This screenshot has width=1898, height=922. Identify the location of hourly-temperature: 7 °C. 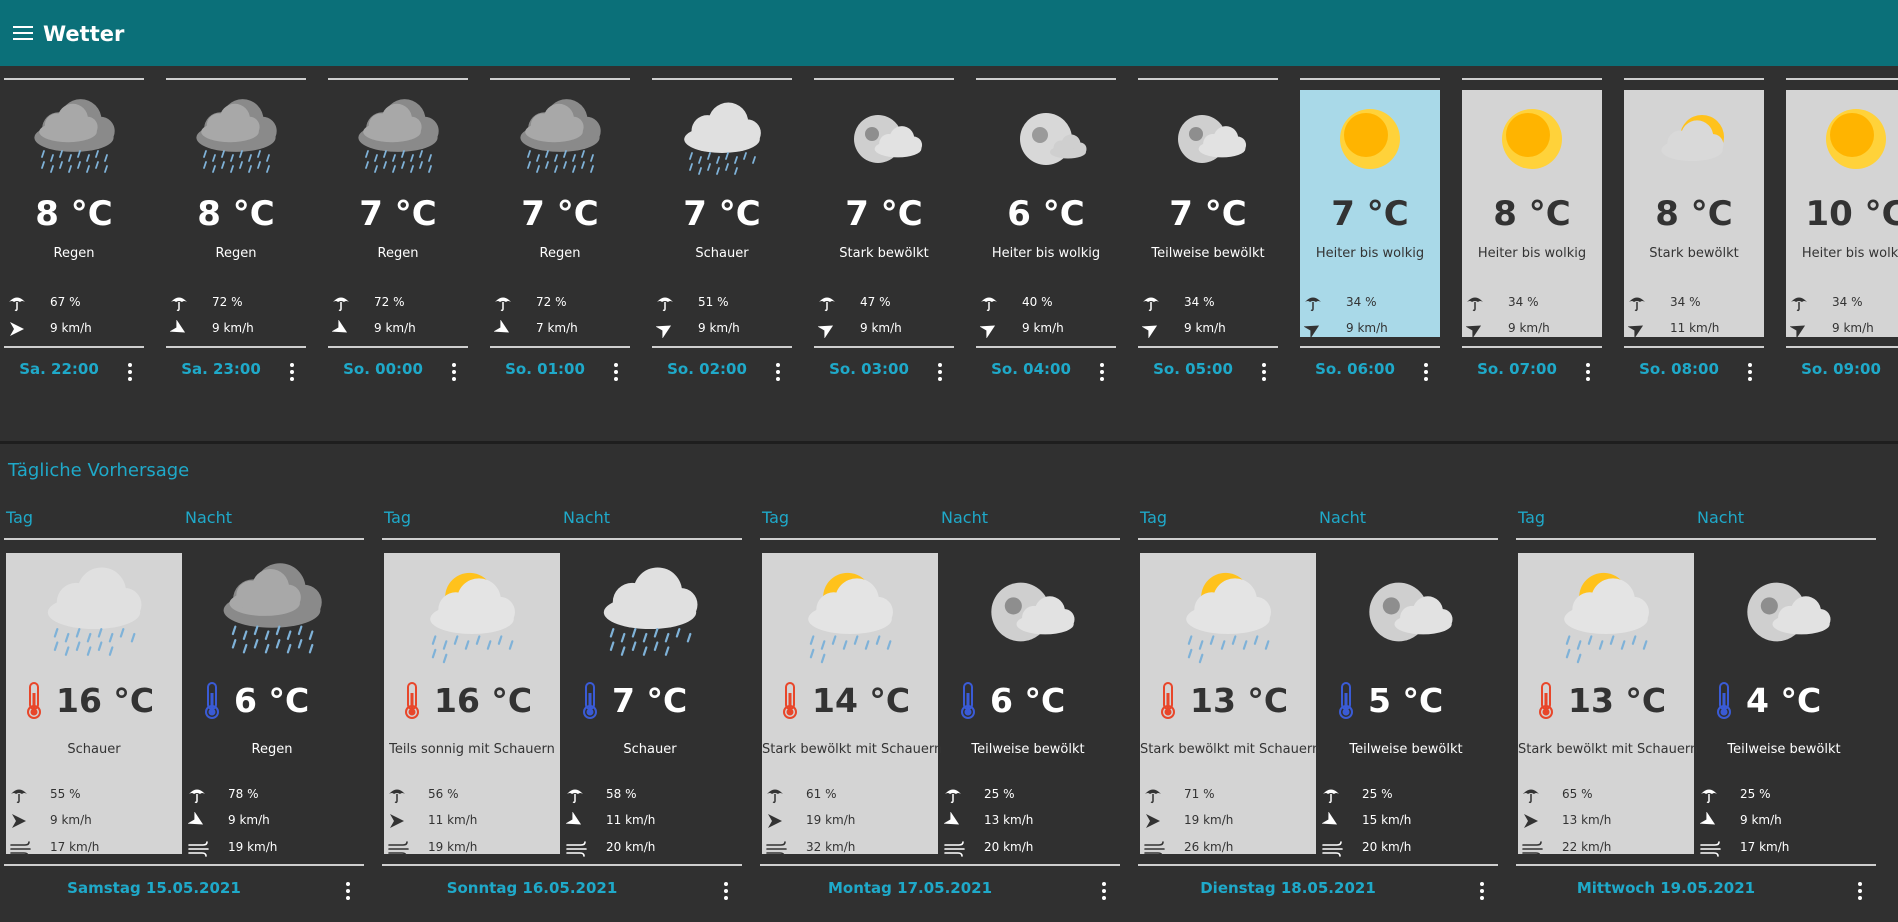
(1370, 214).